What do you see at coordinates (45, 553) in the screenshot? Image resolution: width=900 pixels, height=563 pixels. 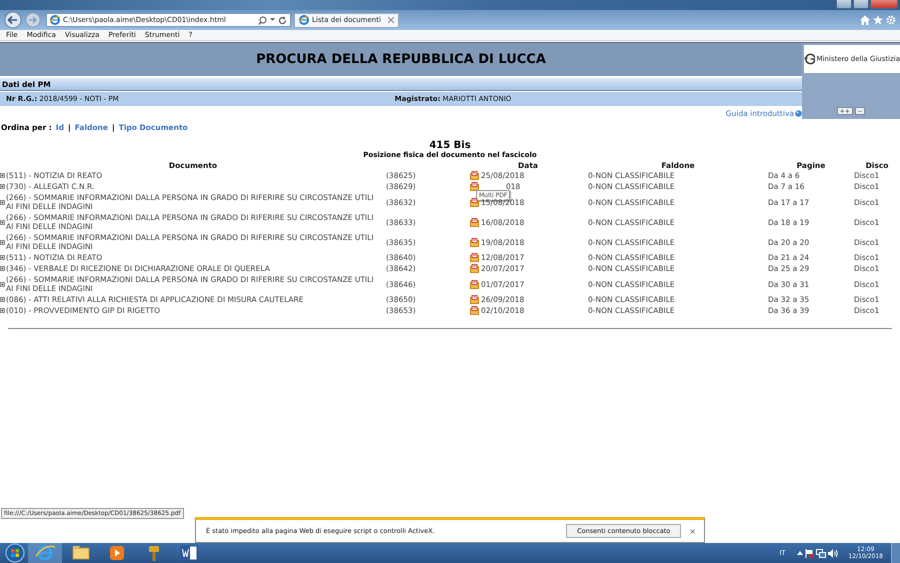 I see `browser-icon` at bounding box center [45, 553].